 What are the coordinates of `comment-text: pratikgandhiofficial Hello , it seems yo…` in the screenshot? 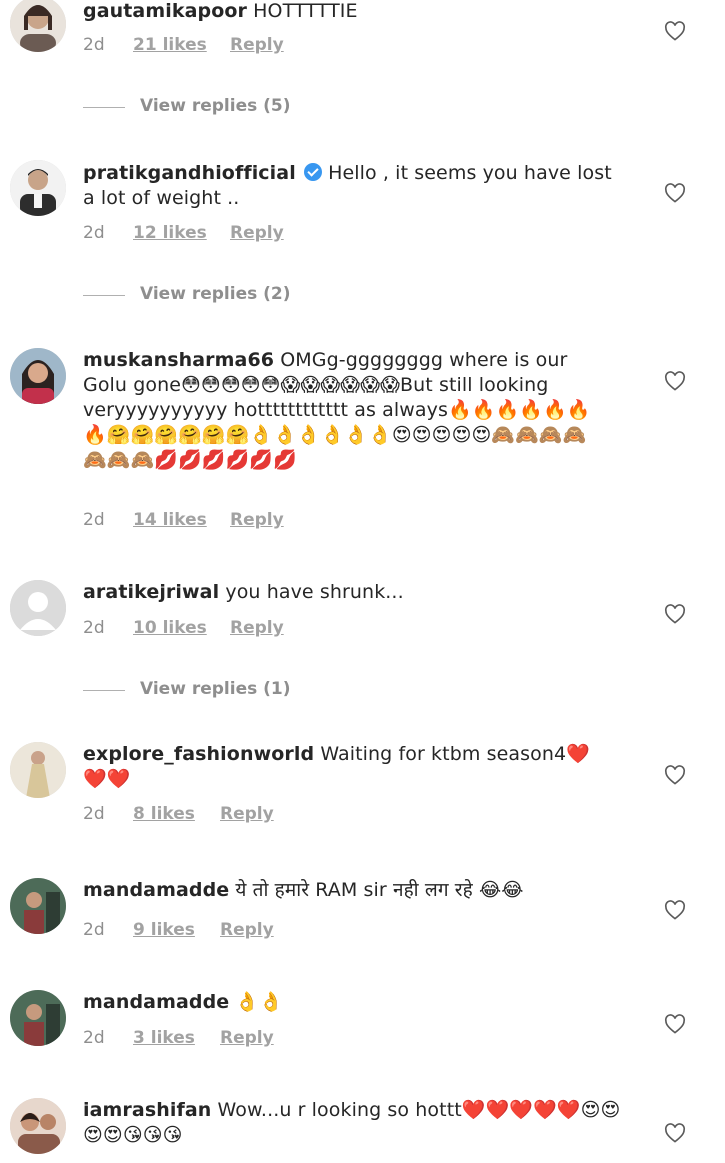 It's located at (353, 186).